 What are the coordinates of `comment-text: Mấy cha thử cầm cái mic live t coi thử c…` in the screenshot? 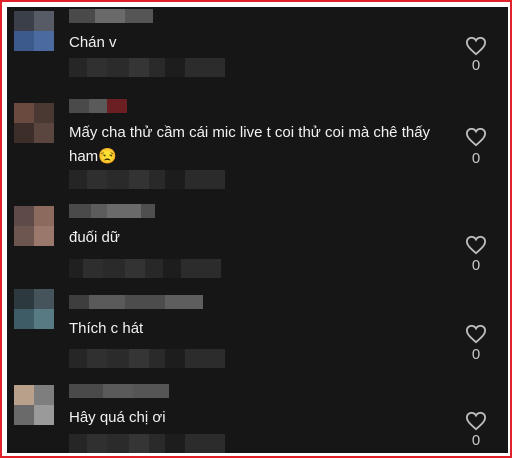 It's located at (252, 144).